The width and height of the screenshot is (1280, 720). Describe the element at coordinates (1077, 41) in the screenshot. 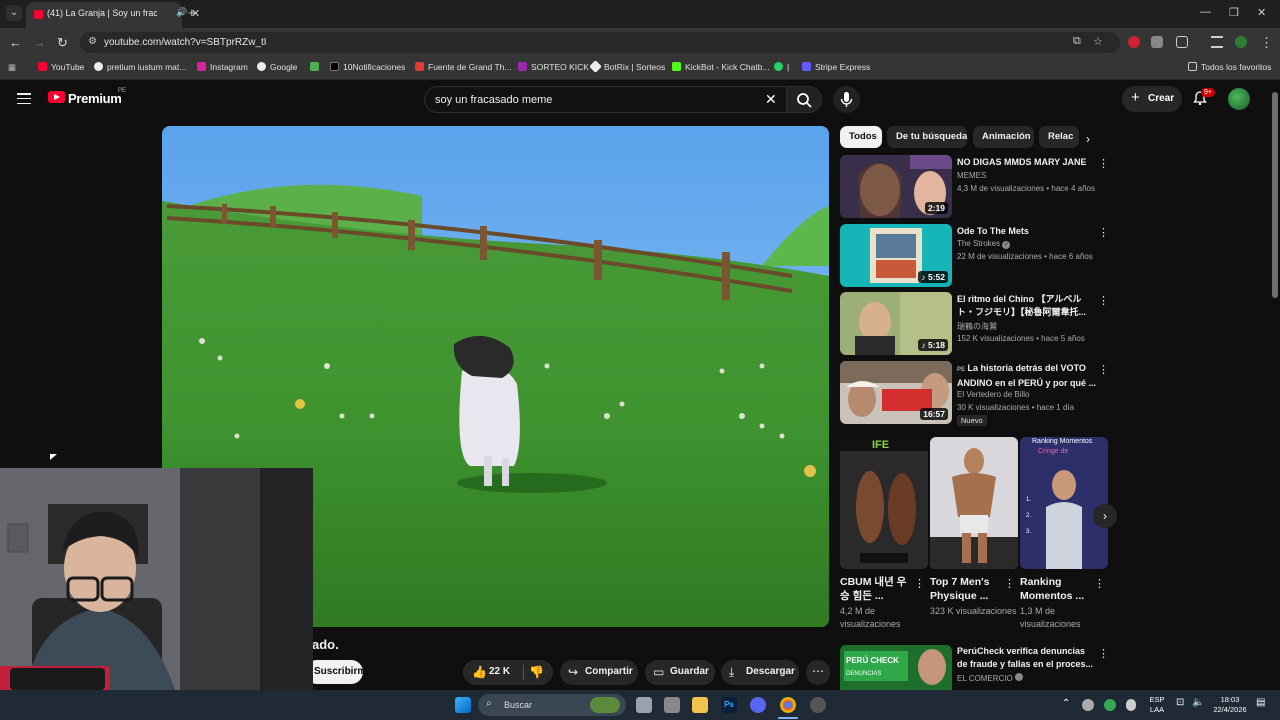

I see `cast-icon: ⧉` at that location.